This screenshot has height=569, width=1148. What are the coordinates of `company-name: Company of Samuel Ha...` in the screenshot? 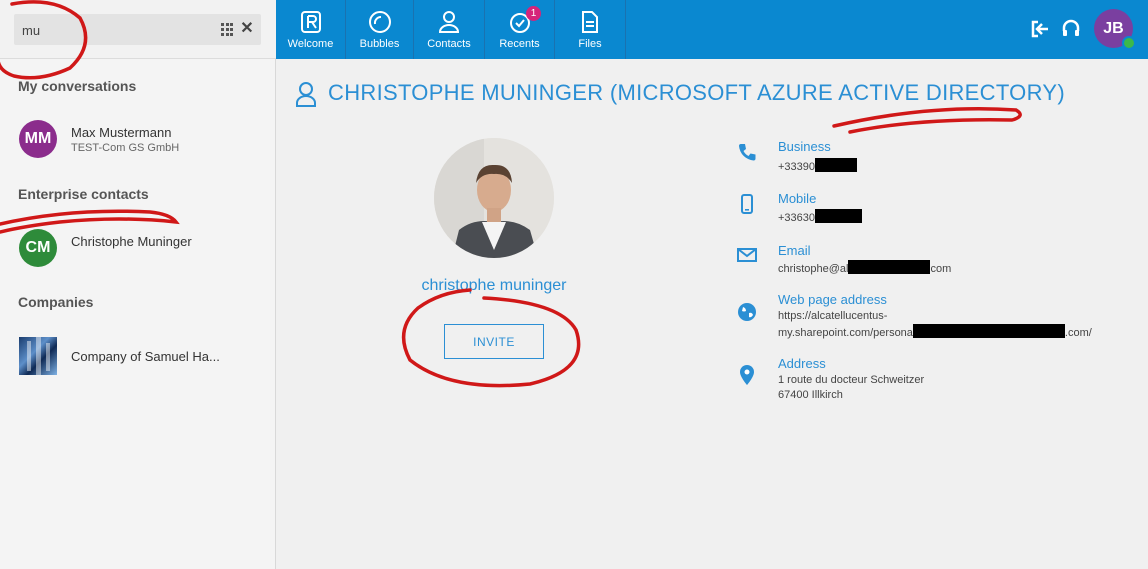 It's located at (145, 356).